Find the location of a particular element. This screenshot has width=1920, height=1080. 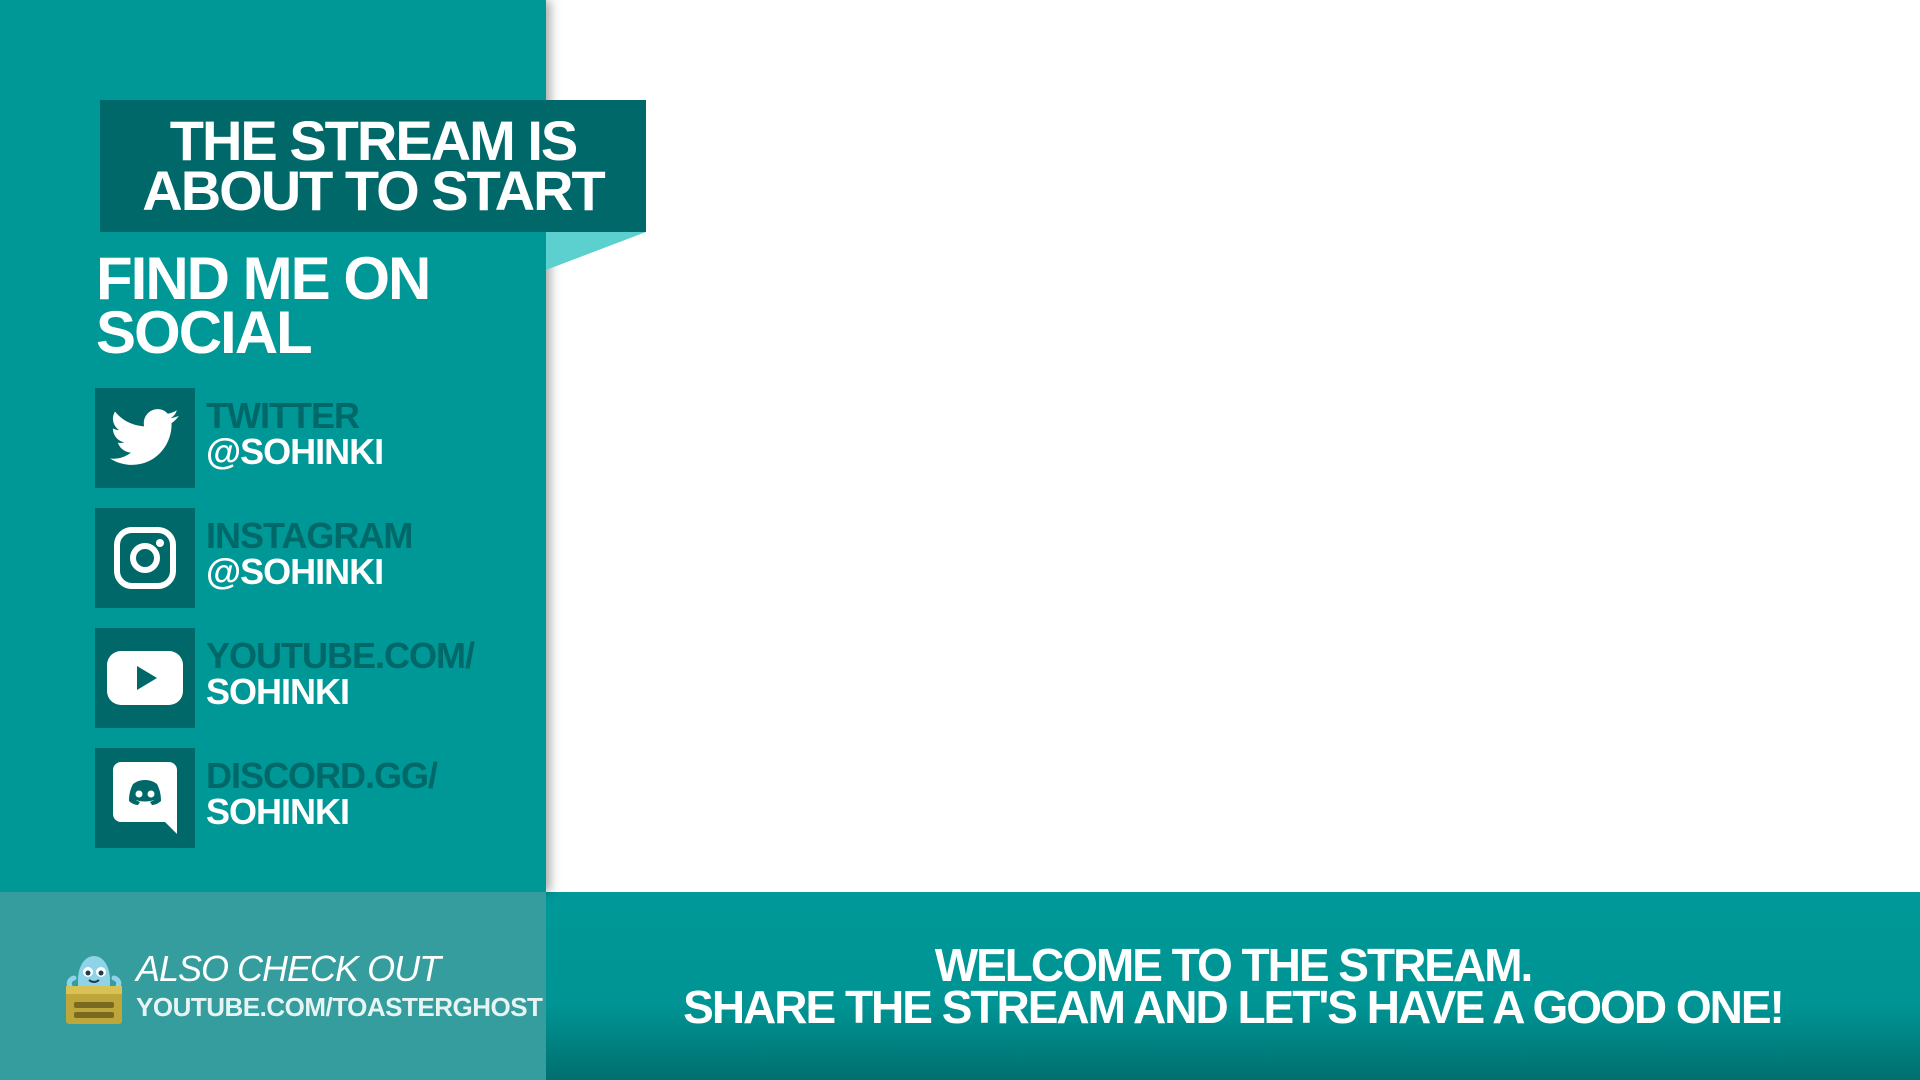

discord-icon is located at coordinates (145, 798).